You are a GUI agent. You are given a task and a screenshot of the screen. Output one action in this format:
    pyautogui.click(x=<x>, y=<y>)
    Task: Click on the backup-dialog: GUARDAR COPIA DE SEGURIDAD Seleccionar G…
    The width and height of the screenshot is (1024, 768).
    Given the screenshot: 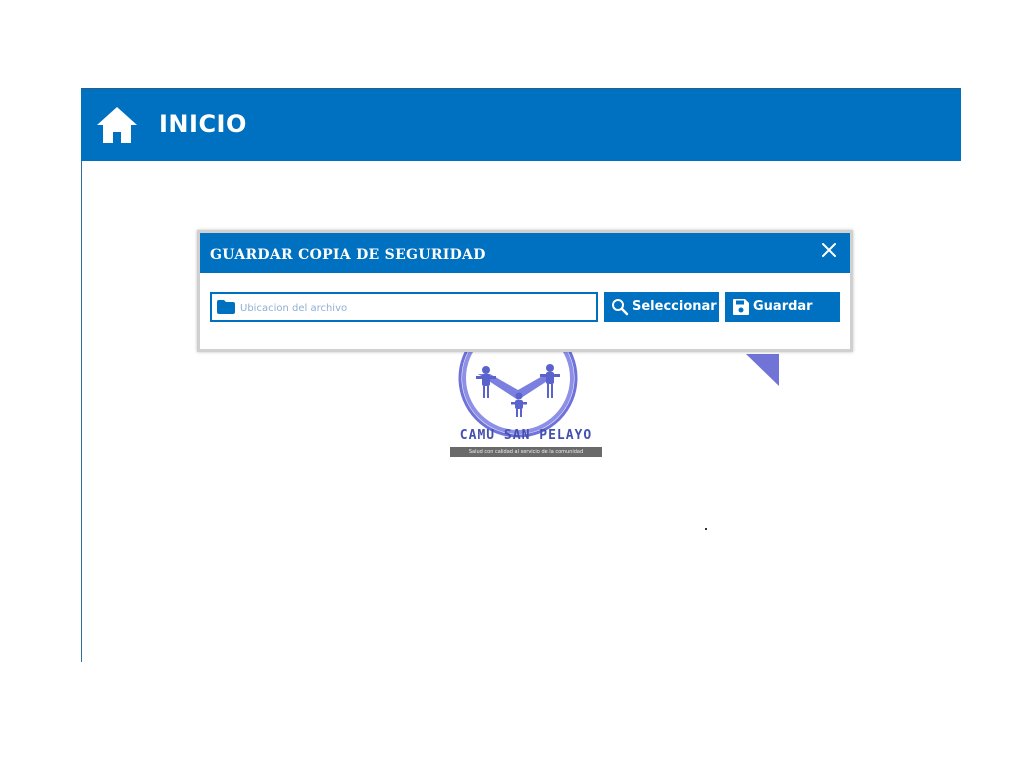 What is the action you would take?
    pyautogui.click(x=525, y=291)
    